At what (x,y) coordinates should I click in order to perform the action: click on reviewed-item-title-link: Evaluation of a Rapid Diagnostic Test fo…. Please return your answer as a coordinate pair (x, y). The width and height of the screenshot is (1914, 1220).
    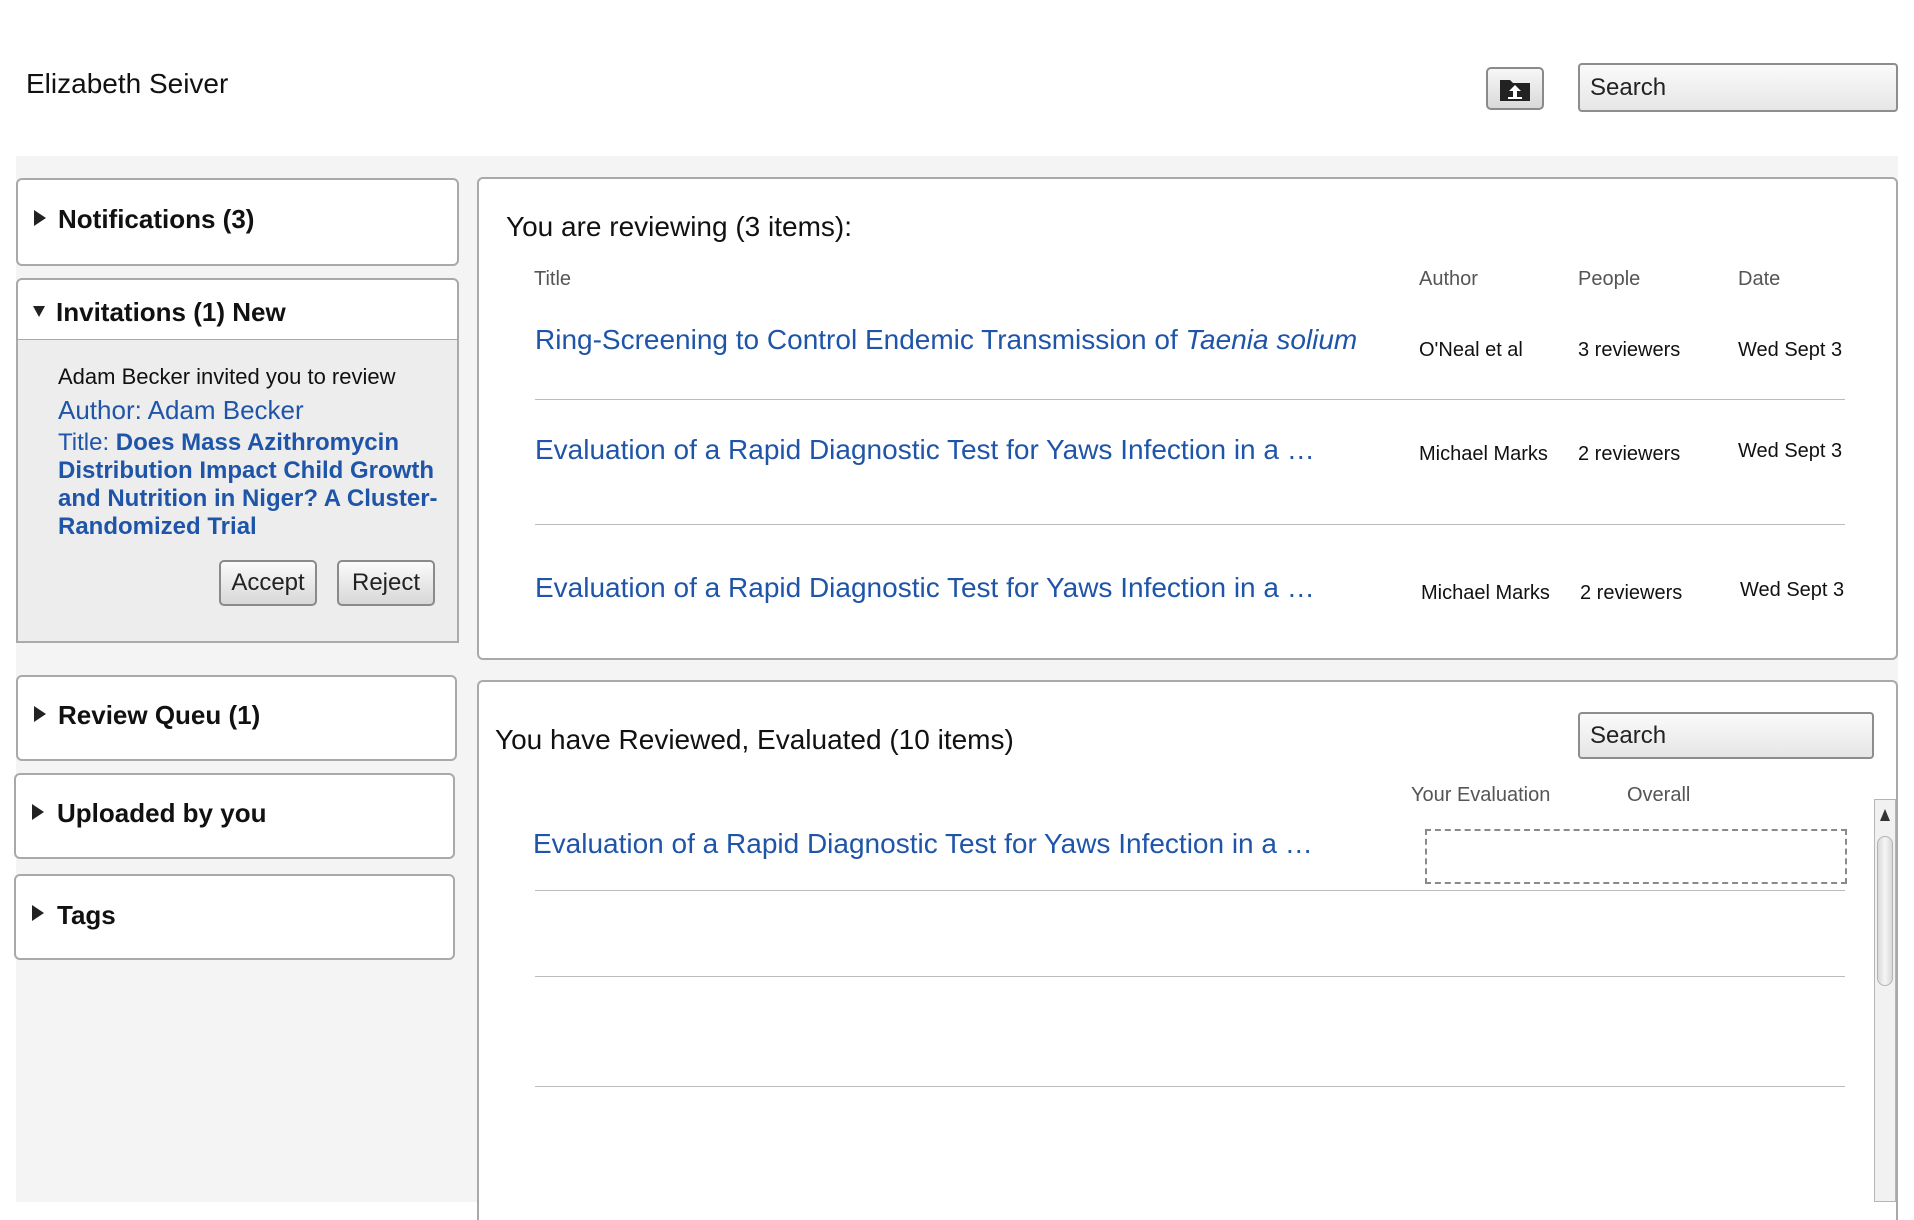
    Looking at the image, I should click on (923, 844).